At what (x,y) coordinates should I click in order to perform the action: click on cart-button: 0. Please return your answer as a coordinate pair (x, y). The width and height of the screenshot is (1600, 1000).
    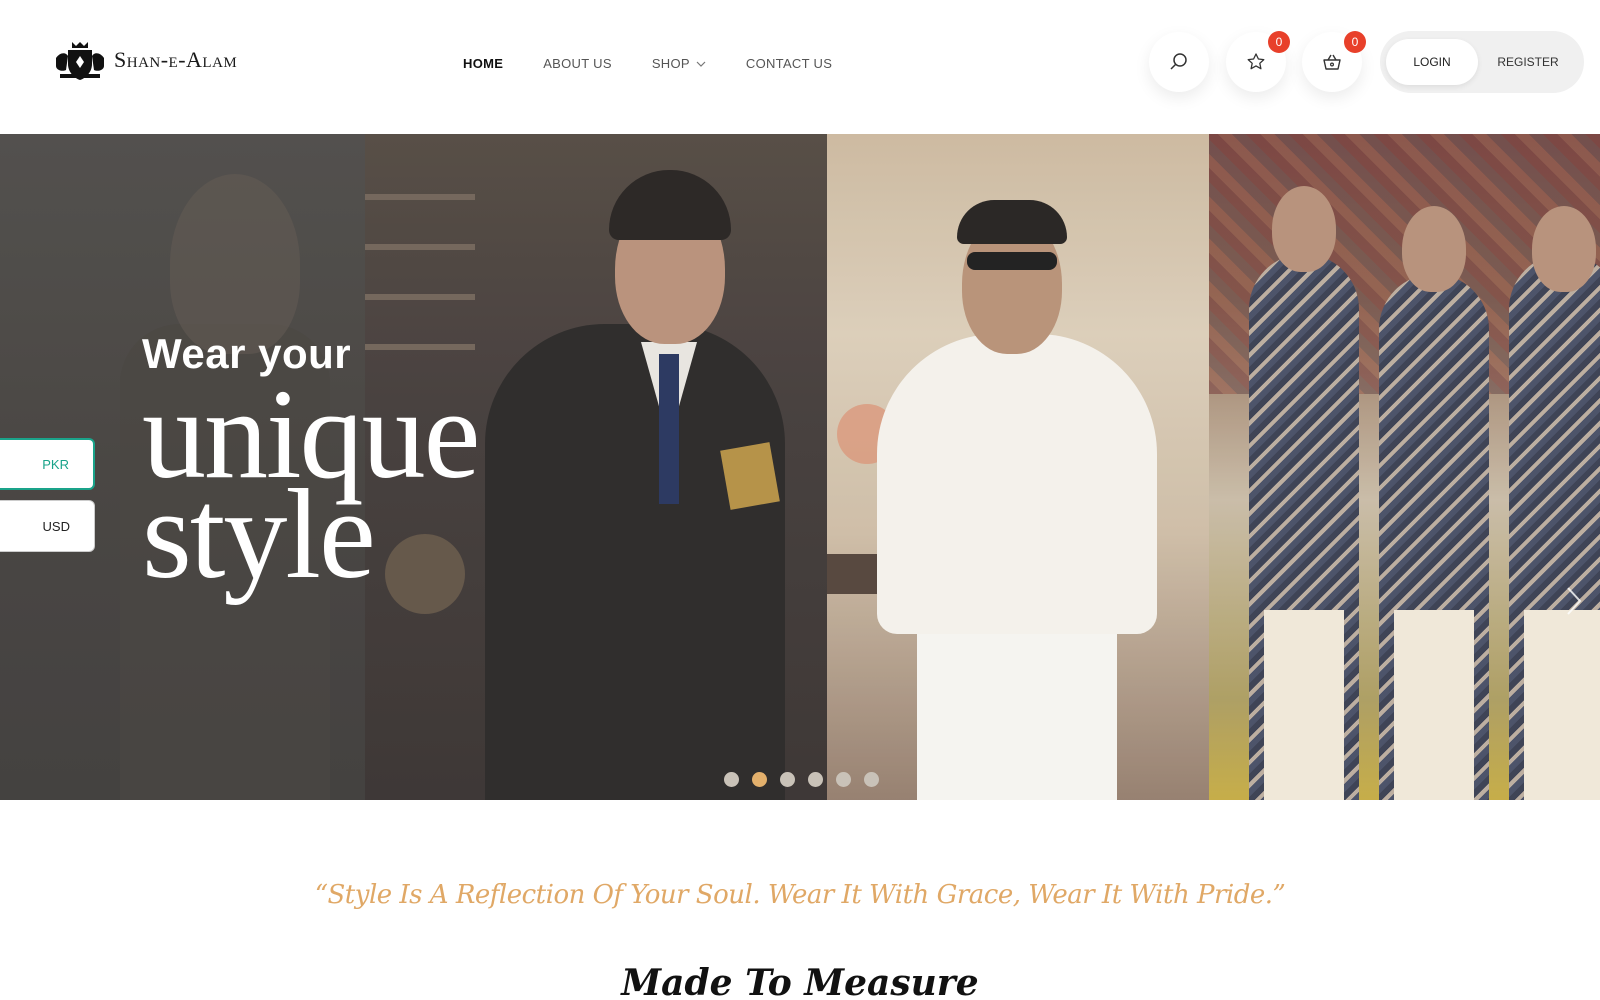
    Looking at the image, I should click on (1334, 61).